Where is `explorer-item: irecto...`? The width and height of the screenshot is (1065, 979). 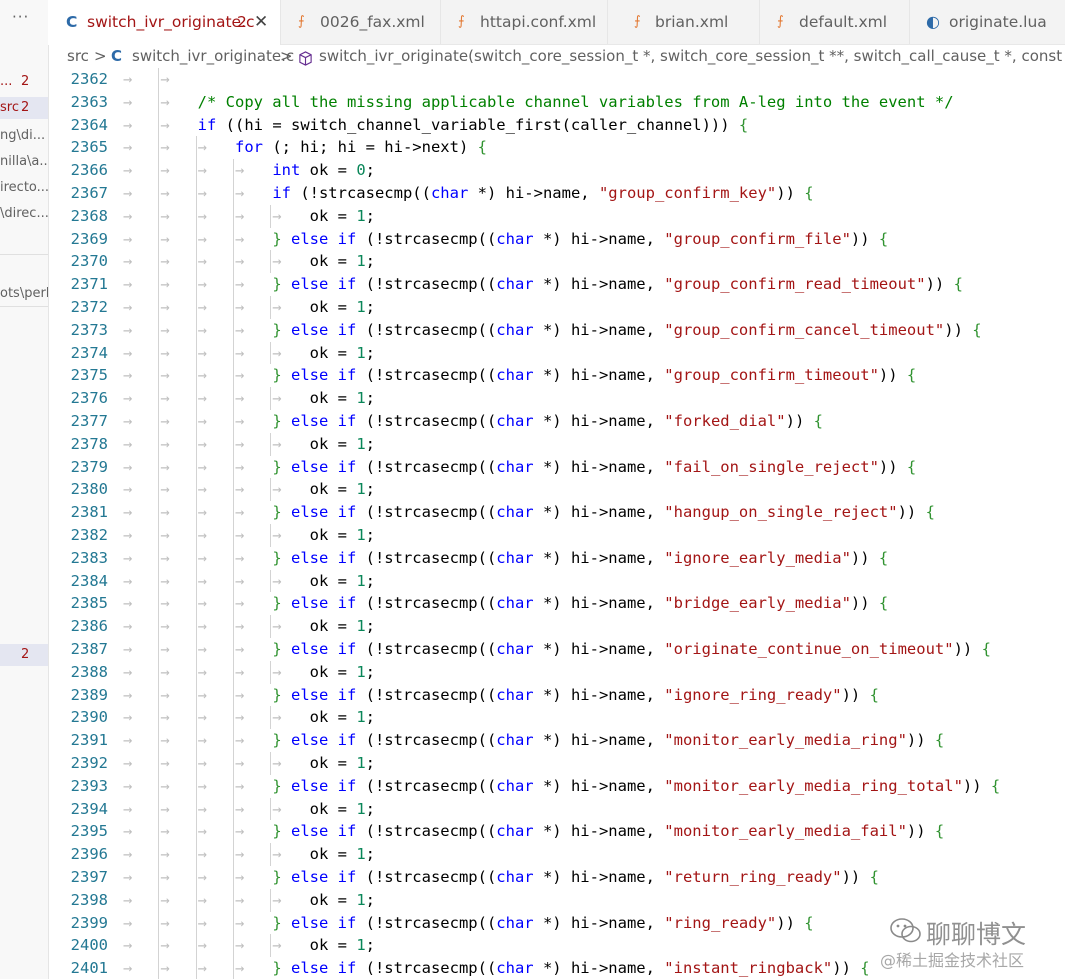
explorer-item: irecto... is located at coordinates (24, 188).